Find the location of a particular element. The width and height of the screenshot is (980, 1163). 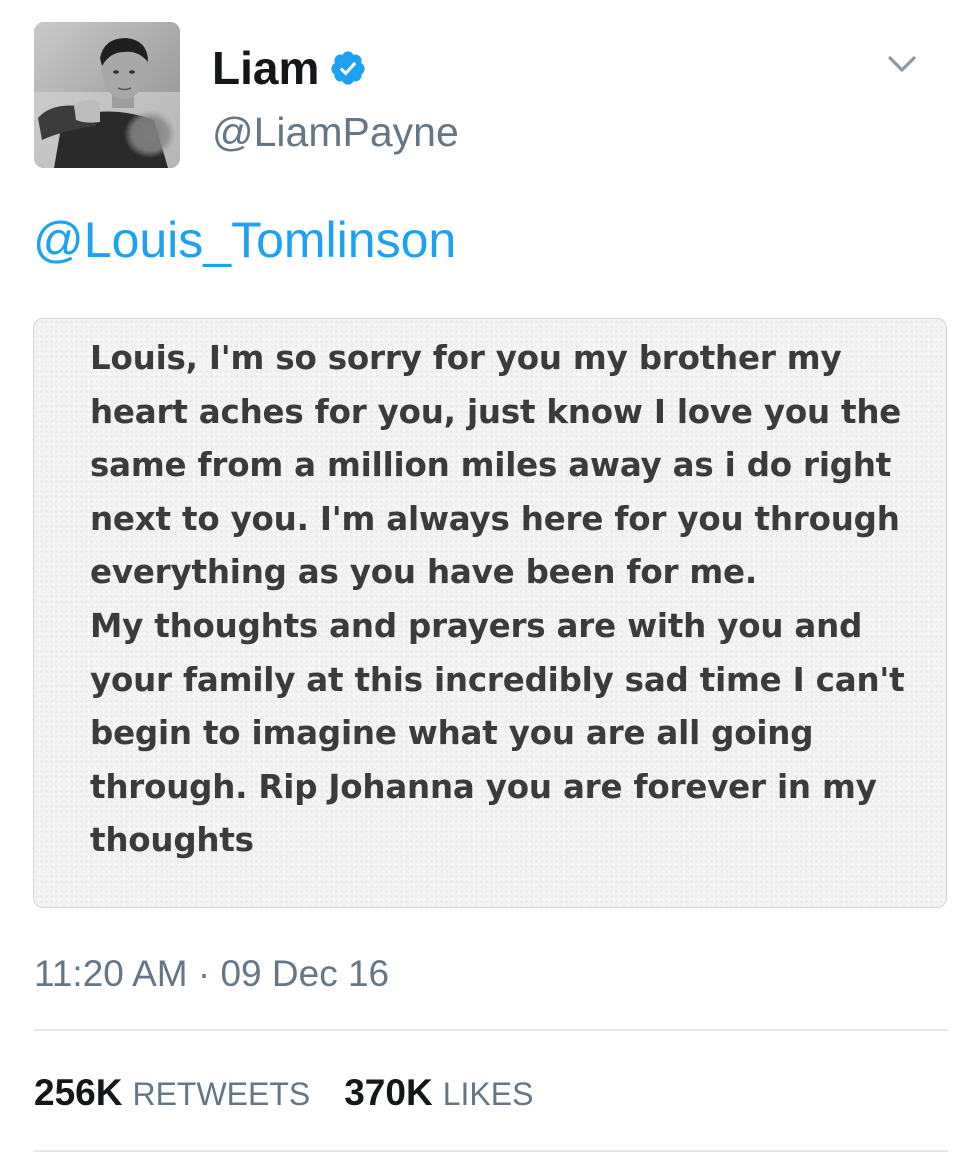

retweets-stat: 256K RETWEETS is located at coordinates (172, 1093).